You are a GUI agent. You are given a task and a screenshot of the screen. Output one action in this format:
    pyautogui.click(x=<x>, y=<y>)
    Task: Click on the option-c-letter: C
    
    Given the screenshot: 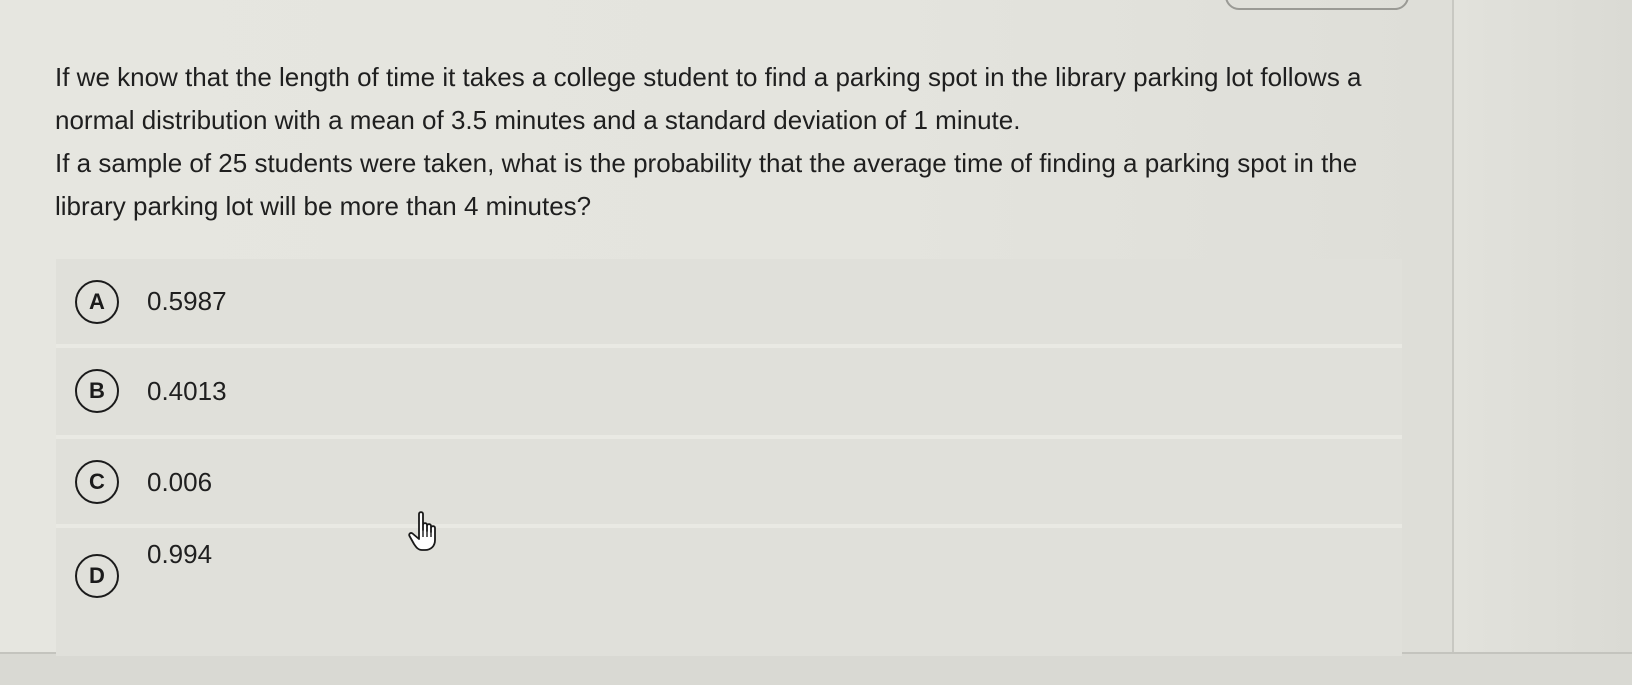 What is the action you would take?
    pyautogui.click(x=97, y=482)
    